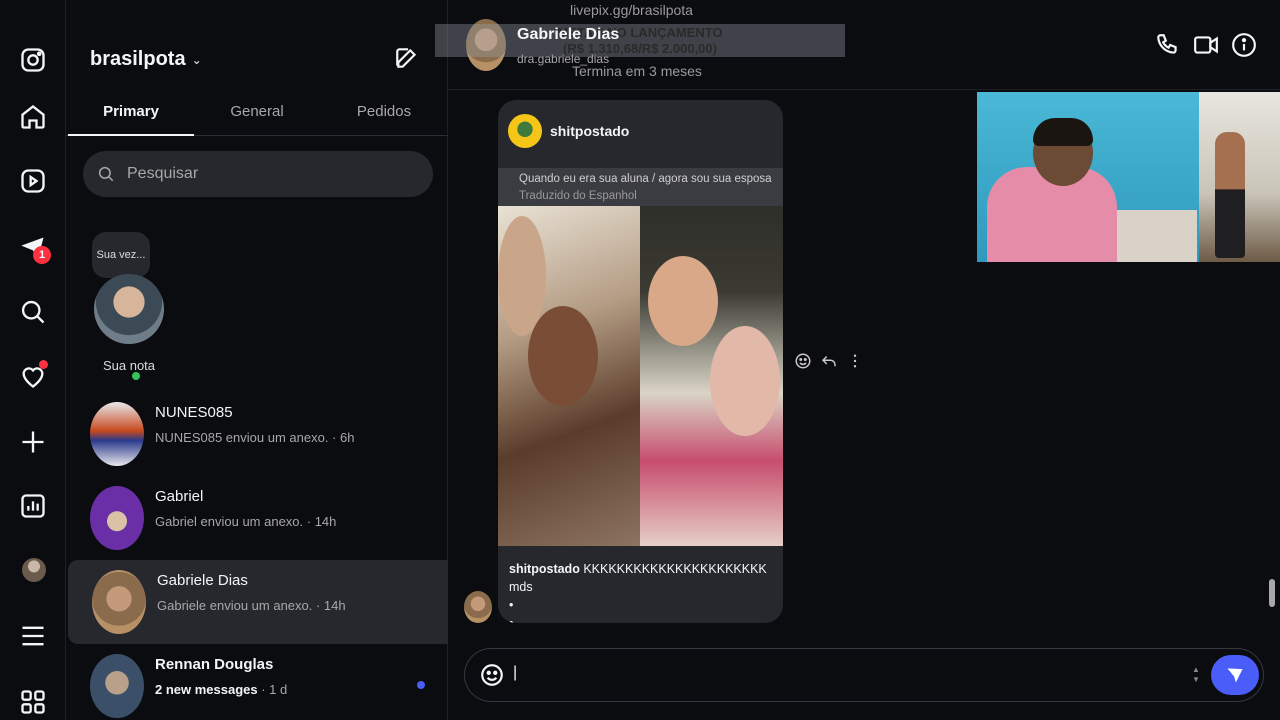  Describe the element at coordinates (1206, 45) in the screenshot. I see `video-call-icon` at that location.